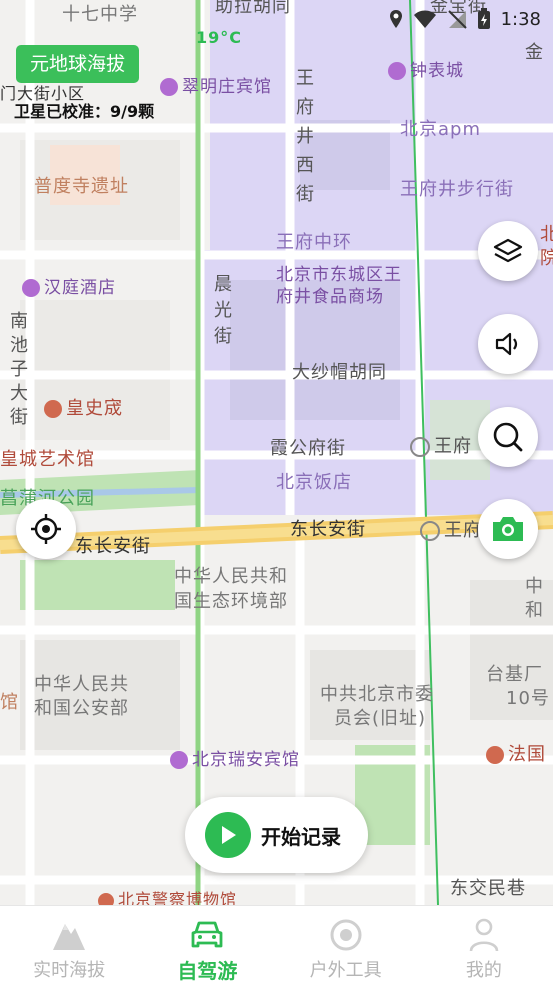 The image size is (553, 984). I want to click on poi-hanting: 汉庭酒店, so click(69, 285).